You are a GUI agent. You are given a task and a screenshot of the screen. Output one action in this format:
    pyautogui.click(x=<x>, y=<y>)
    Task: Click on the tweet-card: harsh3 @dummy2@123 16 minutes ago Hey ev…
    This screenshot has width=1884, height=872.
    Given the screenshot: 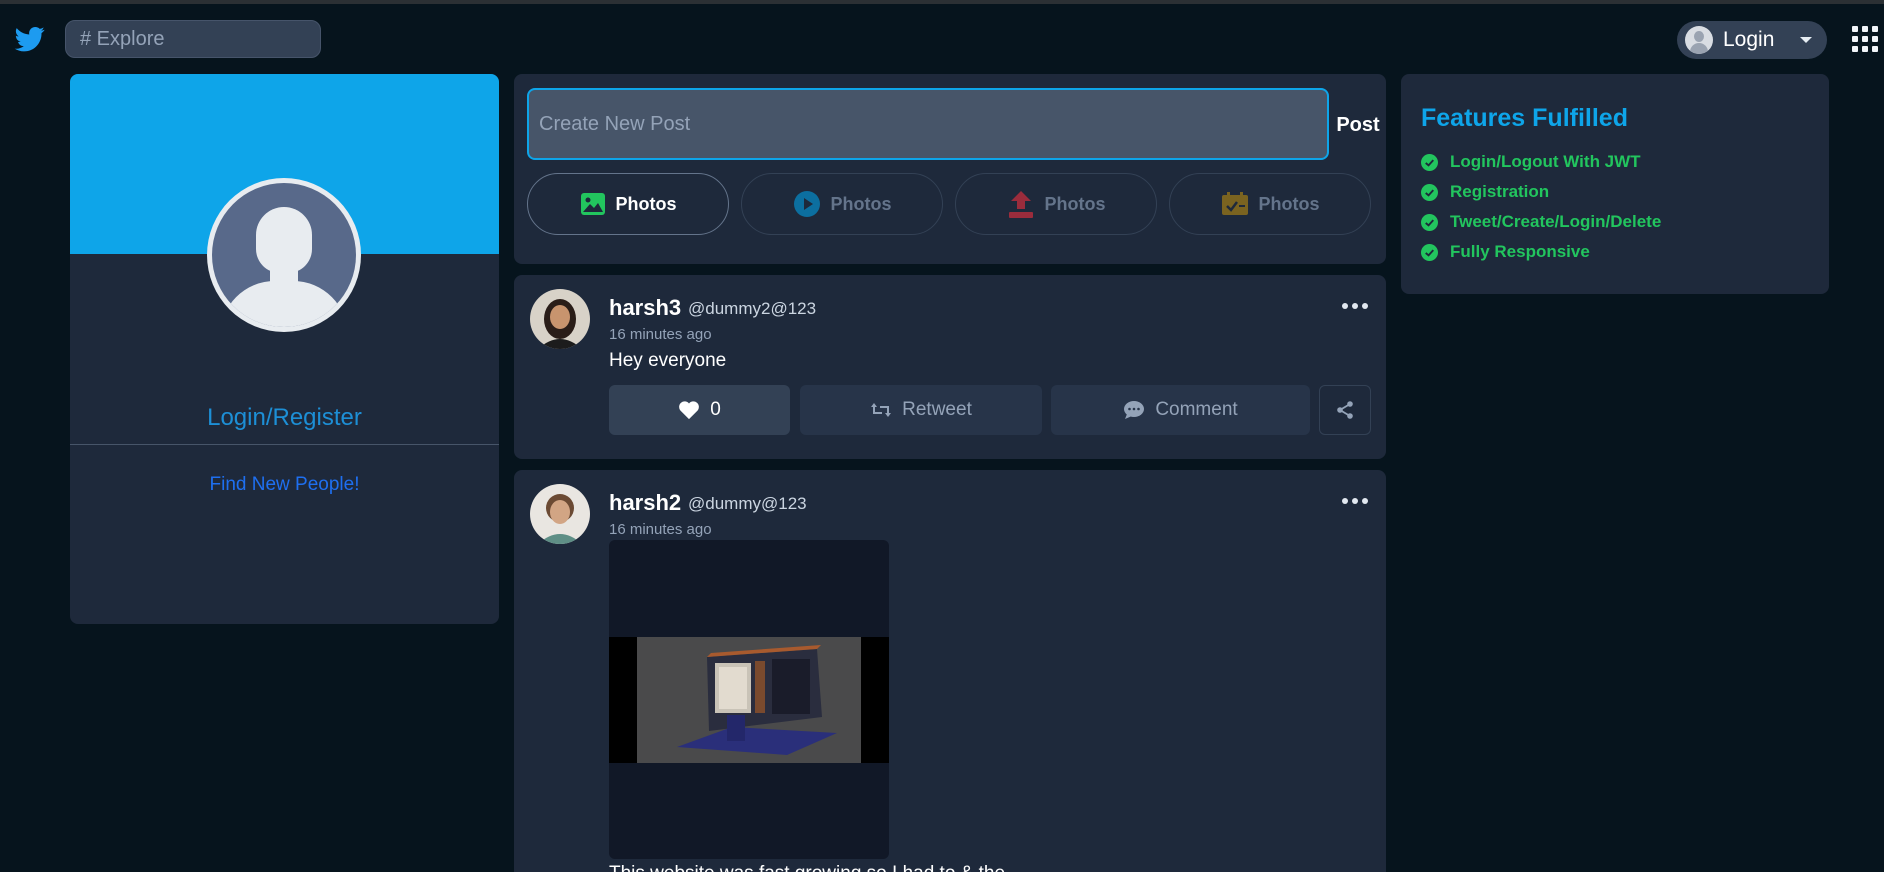 What is the action you would take?
    pyautogui.click(x=950, y=367)
    